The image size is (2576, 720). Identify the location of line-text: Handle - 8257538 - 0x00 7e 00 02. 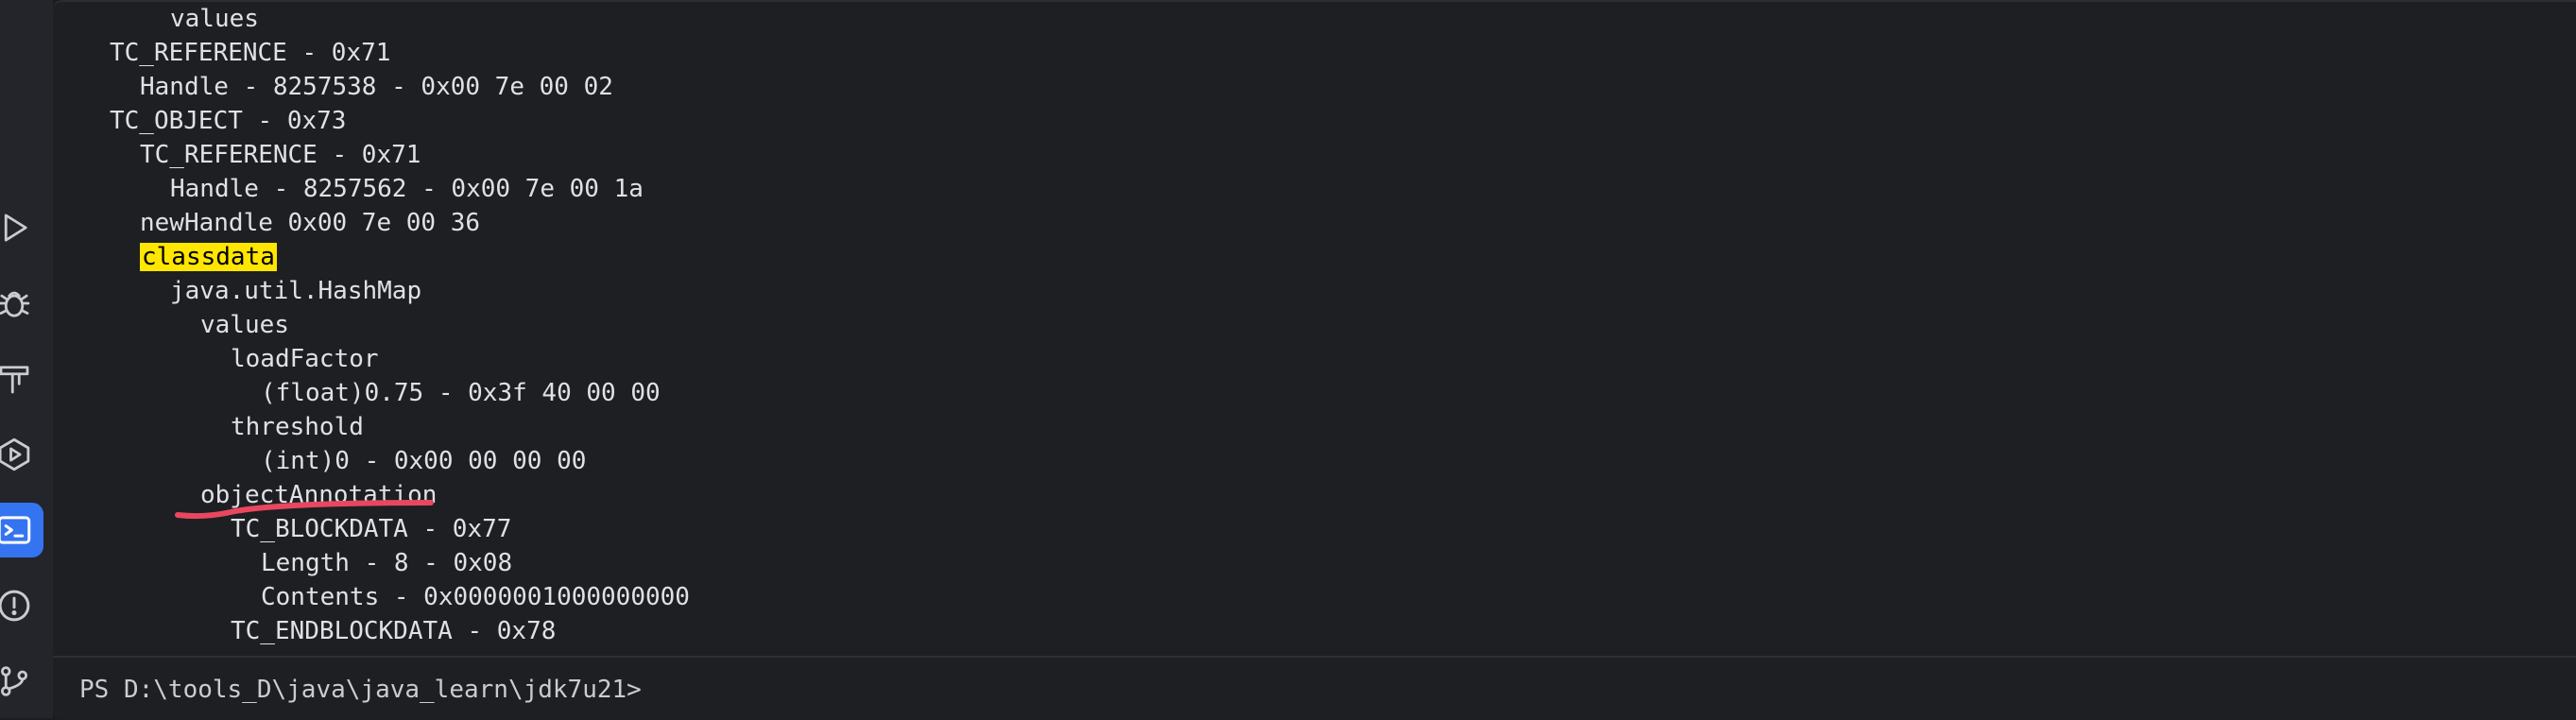
(376, 87).